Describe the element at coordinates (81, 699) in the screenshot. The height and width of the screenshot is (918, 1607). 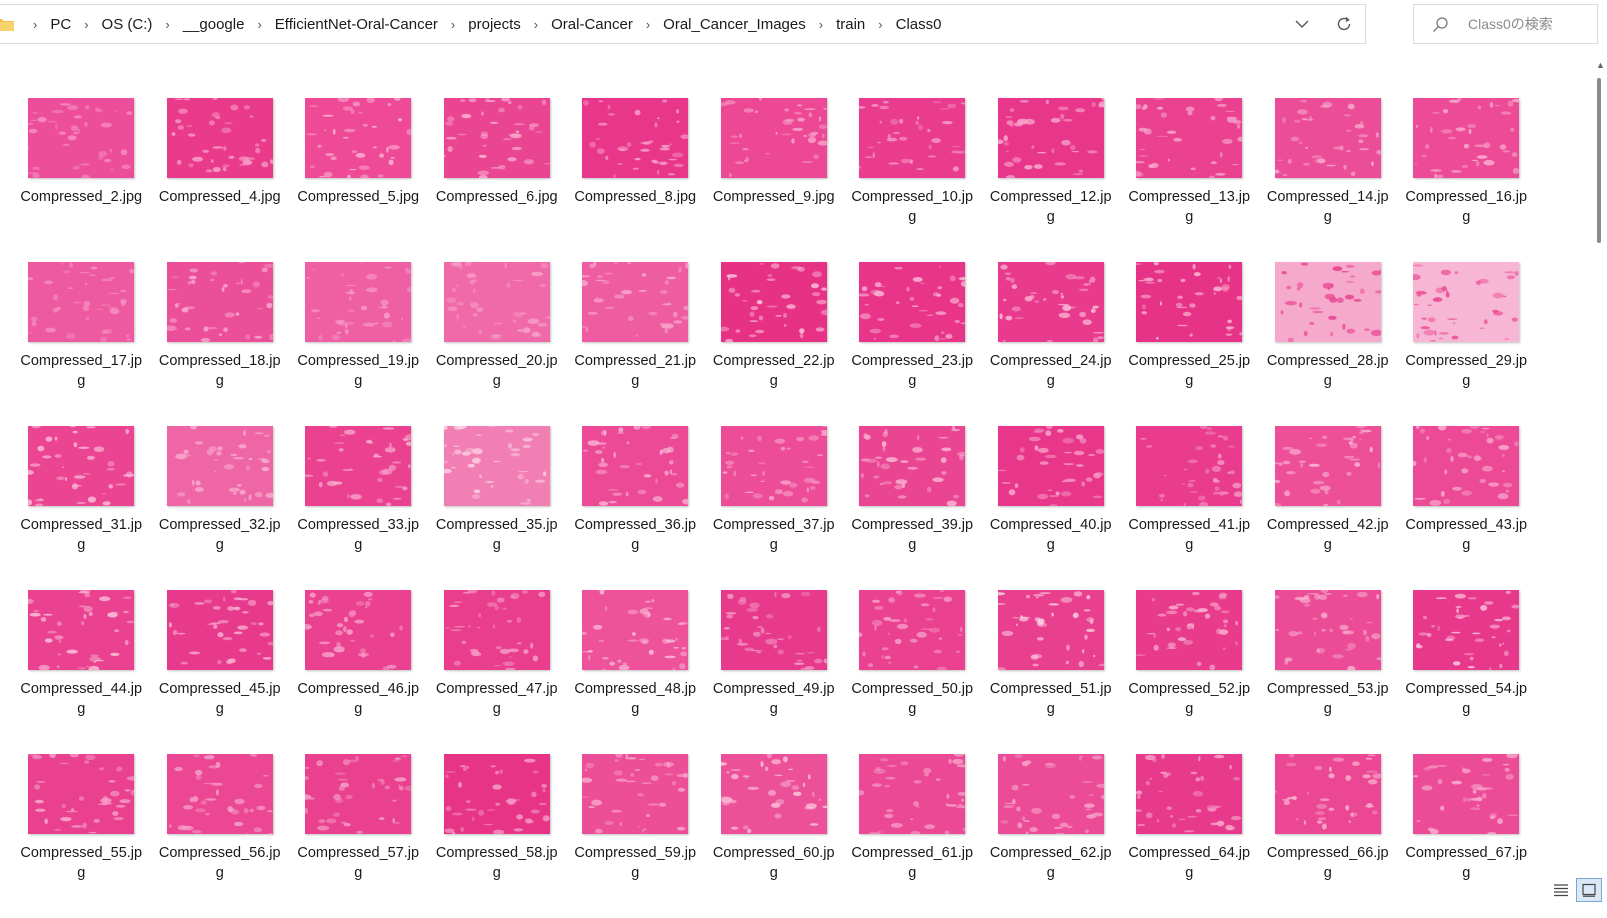
I see `file-name: Compressed_44.jpg` at that location.